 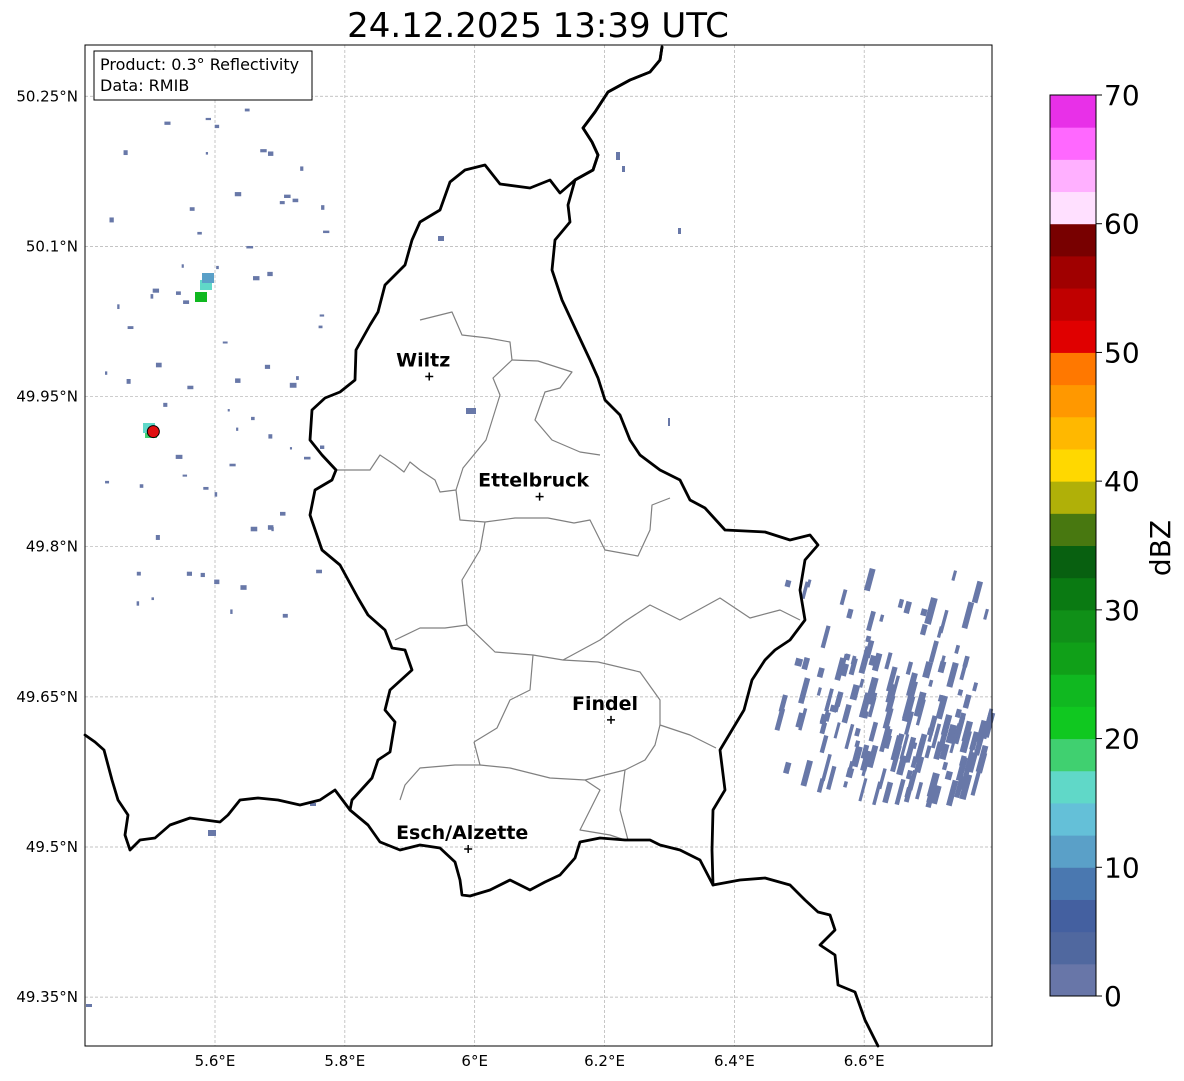 I want to click on colorbar-tick-label: 50, so click(x=1122, y=352).